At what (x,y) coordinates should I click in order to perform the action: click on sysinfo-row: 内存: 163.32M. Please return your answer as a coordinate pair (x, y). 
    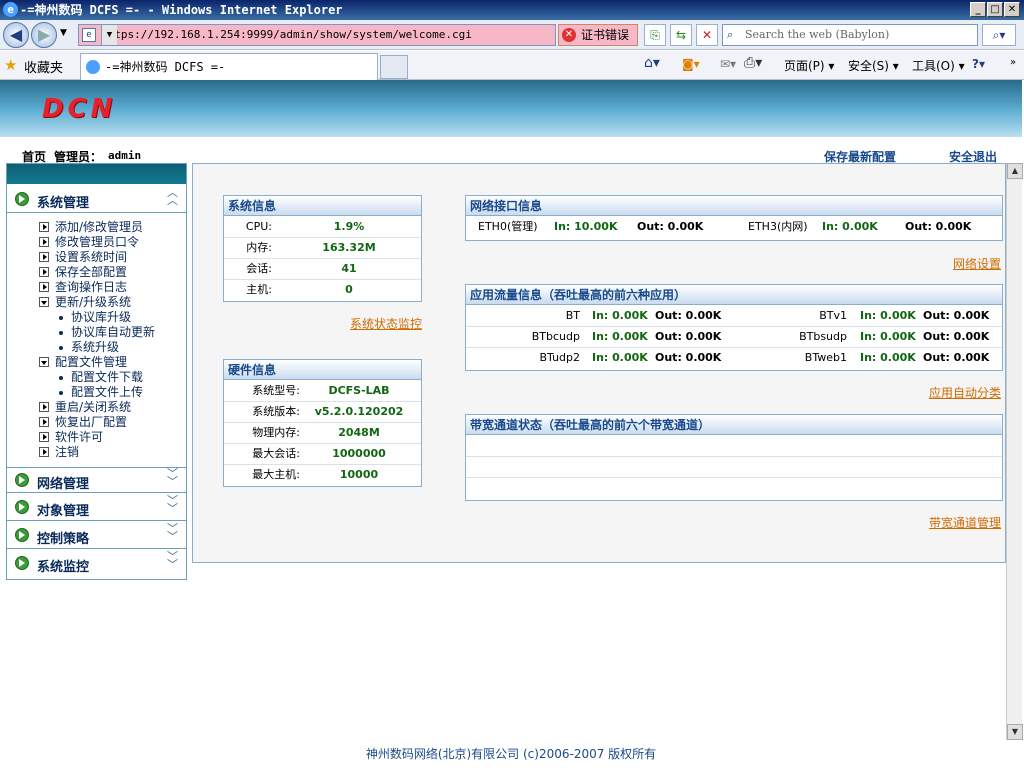
    Looking at the image, I should click on (322, 248).